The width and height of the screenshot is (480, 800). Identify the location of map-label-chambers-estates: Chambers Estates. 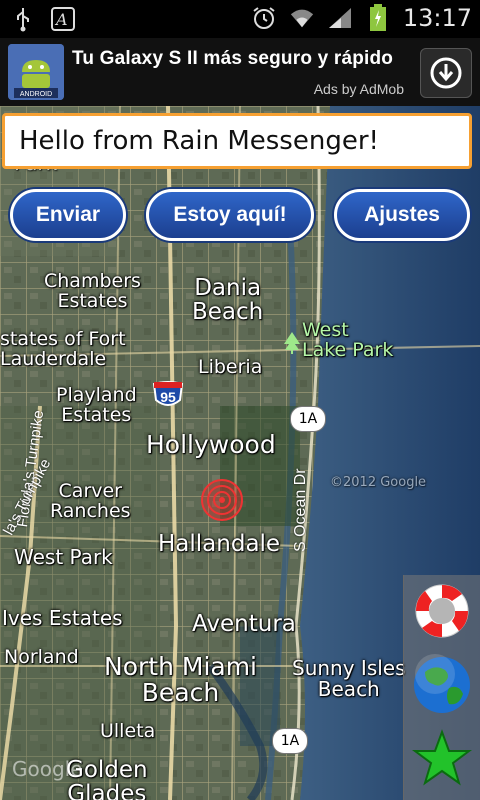
(92, 291).